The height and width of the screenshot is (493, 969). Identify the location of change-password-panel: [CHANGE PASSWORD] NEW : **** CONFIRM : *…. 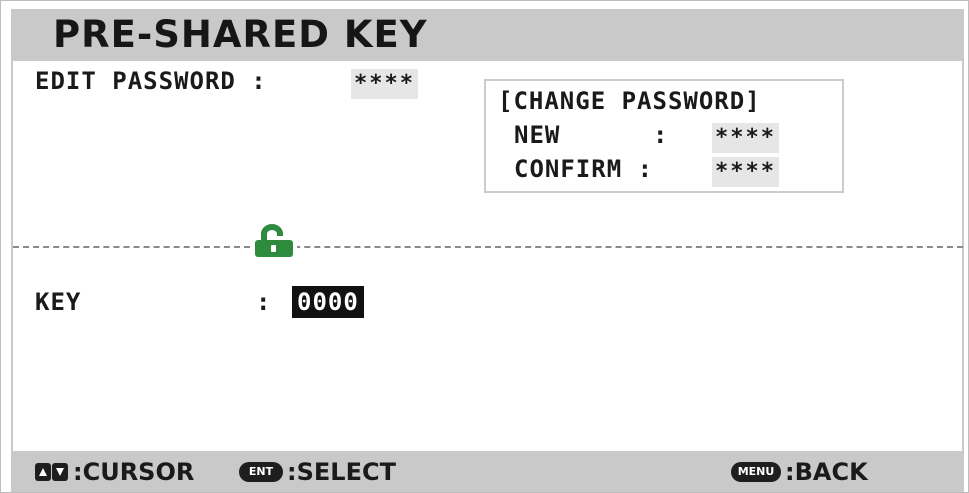
(664, 136).